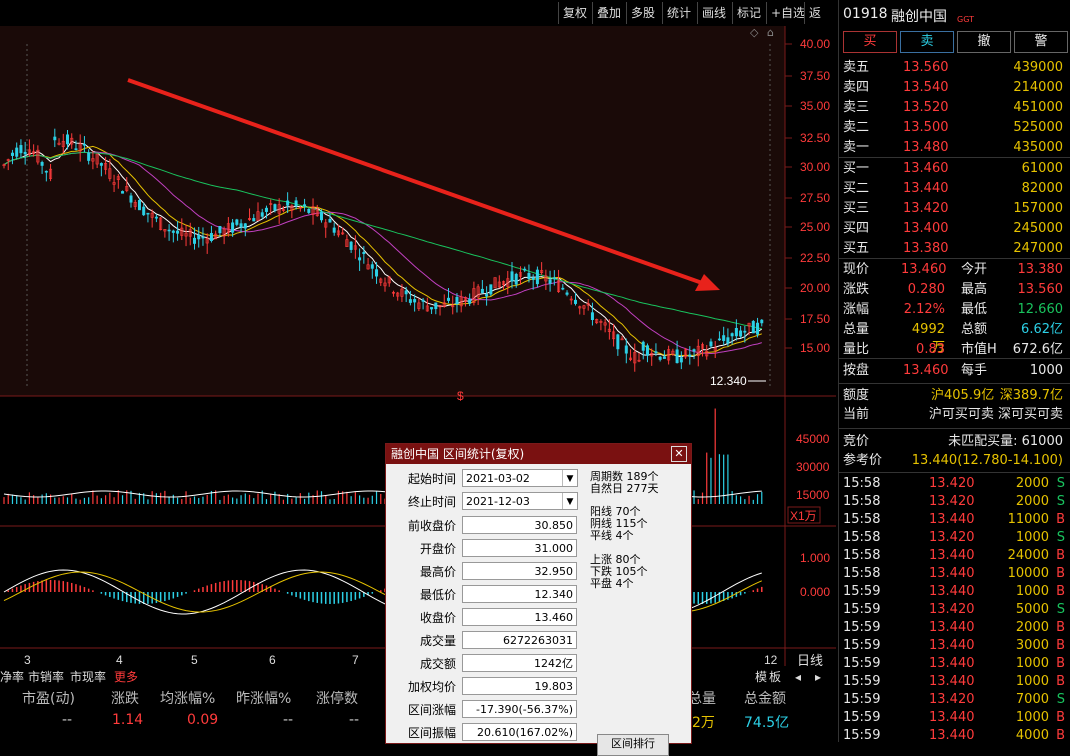 This screenshot has width=1070, height=756. What do you see at coordinates (519, 640) in the screenshot?
I see `dialog-row-value: 6272263031` at bounding box center [519, 640].